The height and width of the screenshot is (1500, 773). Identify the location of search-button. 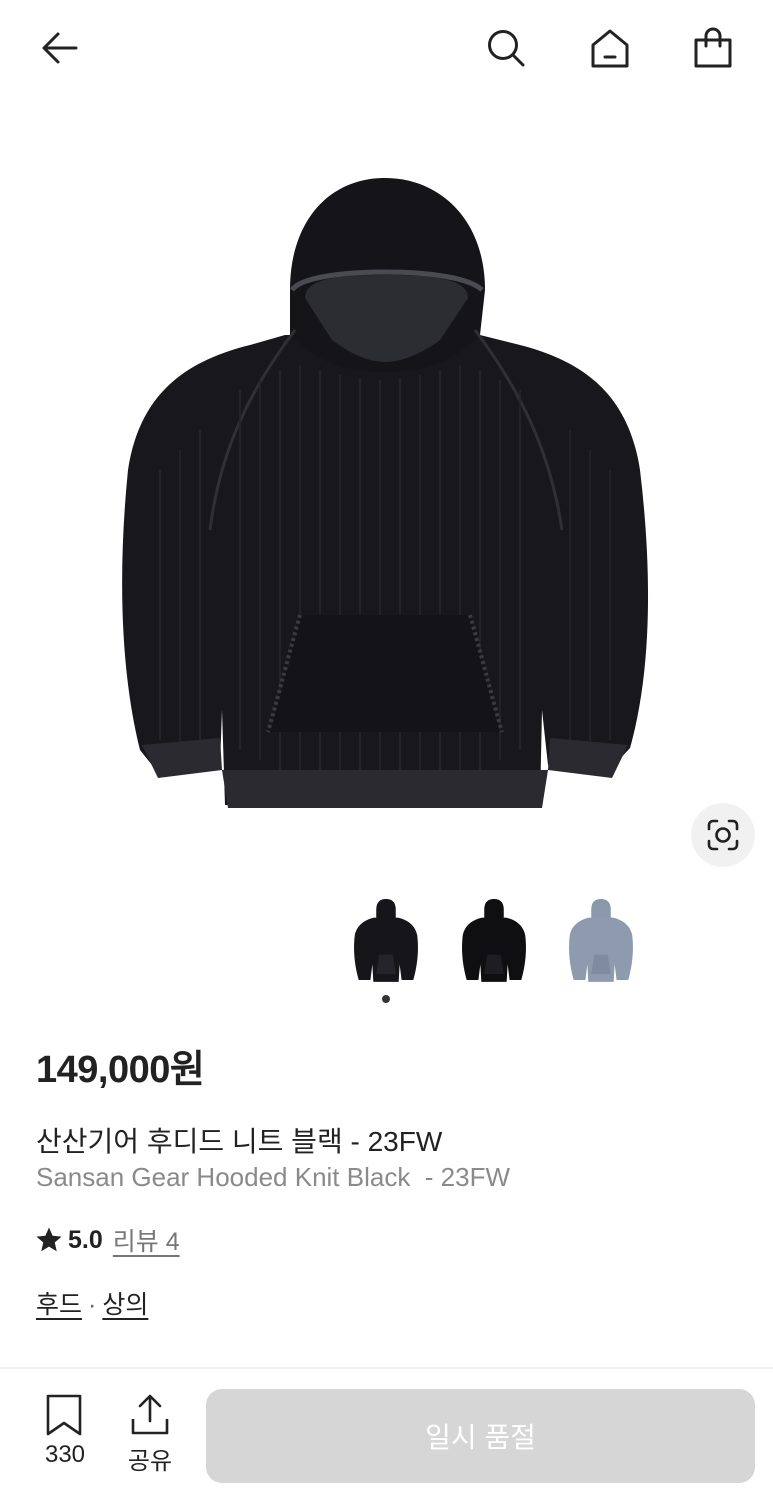
(506, 48).